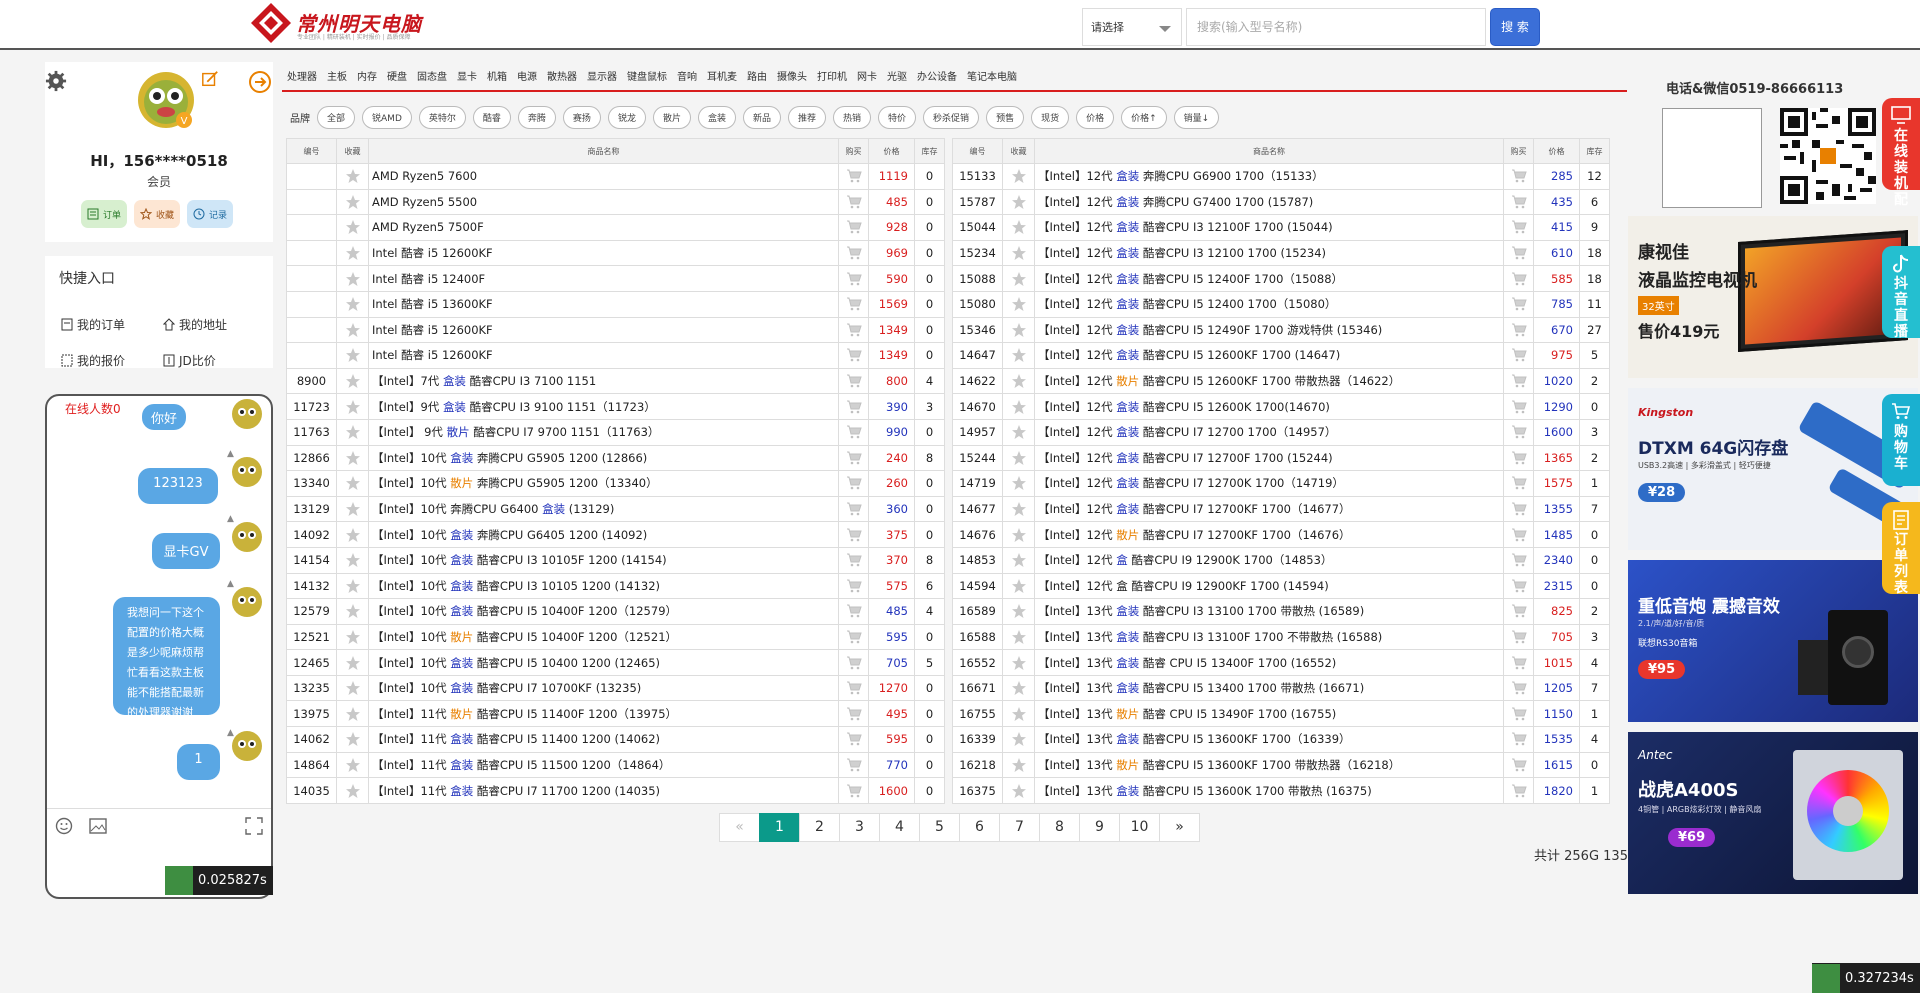  I want to click on product-name-cell: 【Intel】12代 盒 酷睿CPU I9 12900K 1700（14853）, so click(1269, 560).